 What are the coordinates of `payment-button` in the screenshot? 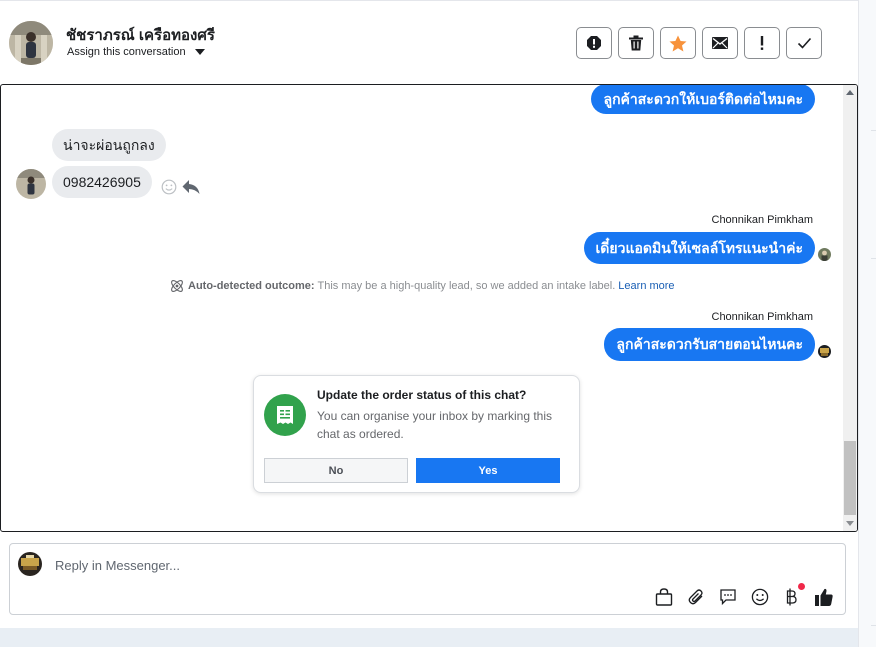 It's located at (793, 595).